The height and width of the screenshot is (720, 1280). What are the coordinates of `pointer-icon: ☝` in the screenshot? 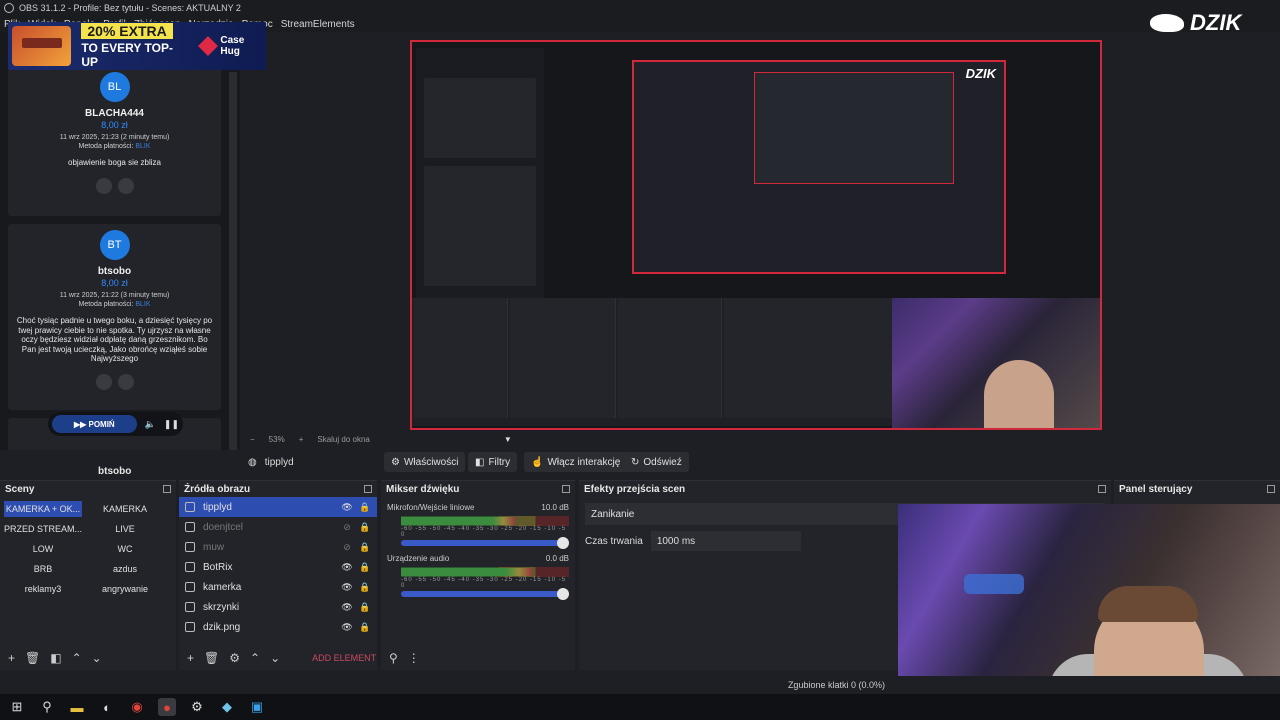 It's located at (537, 462).